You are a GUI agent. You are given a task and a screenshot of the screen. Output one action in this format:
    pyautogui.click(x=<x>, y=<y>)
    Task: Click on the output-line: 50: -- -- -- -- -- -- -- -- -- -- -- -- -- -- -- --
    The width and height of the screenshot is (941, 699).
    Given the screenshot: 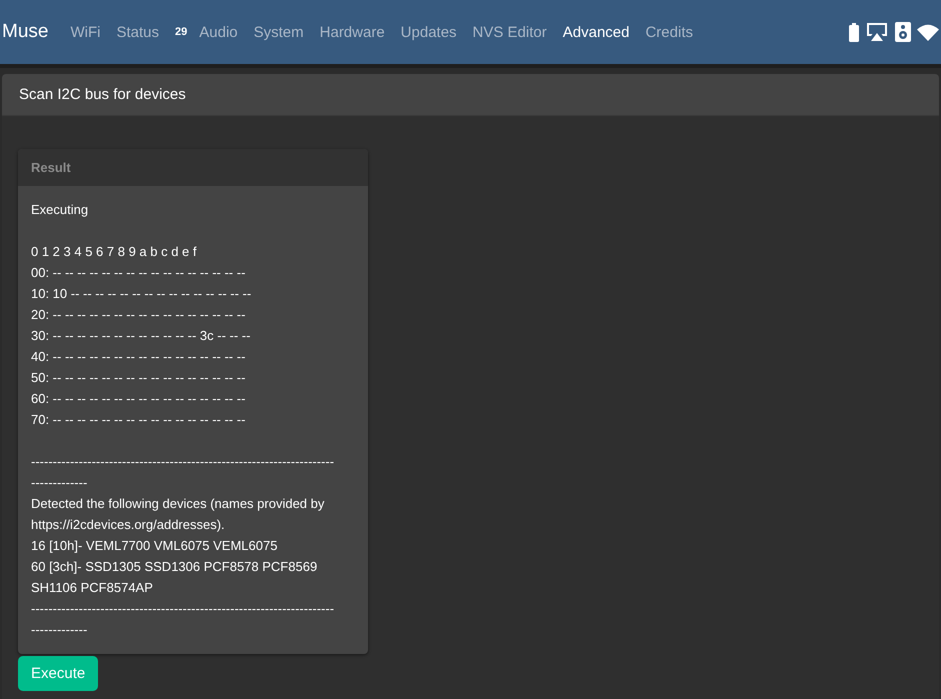 What is the action you would take?
    pyautogui.click(x=138, y=378)
    